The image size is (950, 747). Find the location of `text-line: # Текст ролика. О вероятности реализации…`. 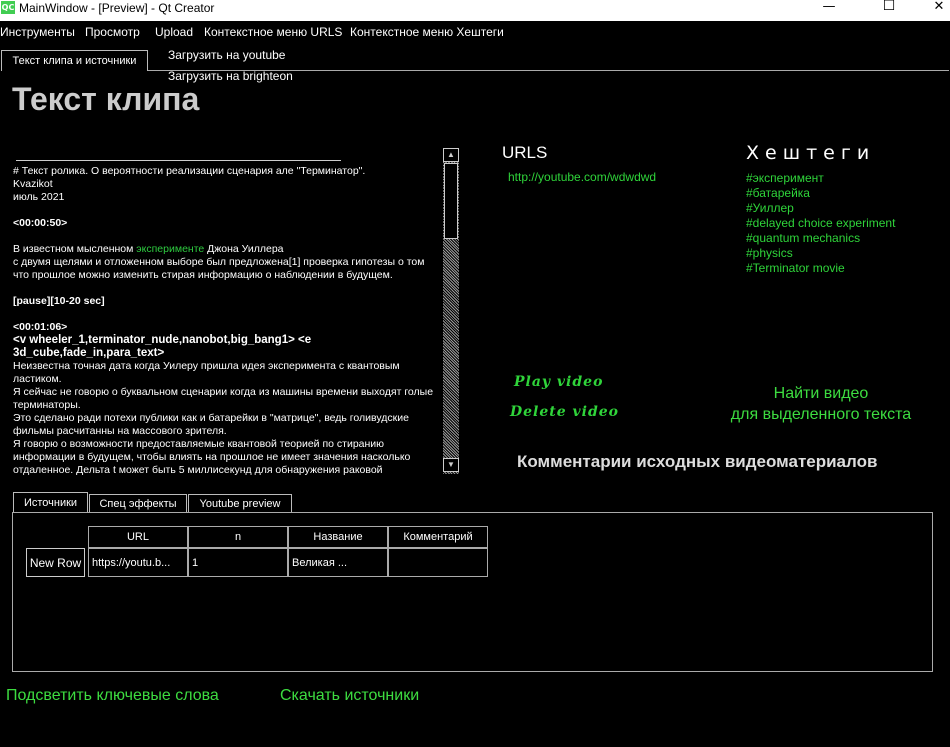

text-line: # Текст ролика. О вероятности реализации… is located at coordinates (189, 171).